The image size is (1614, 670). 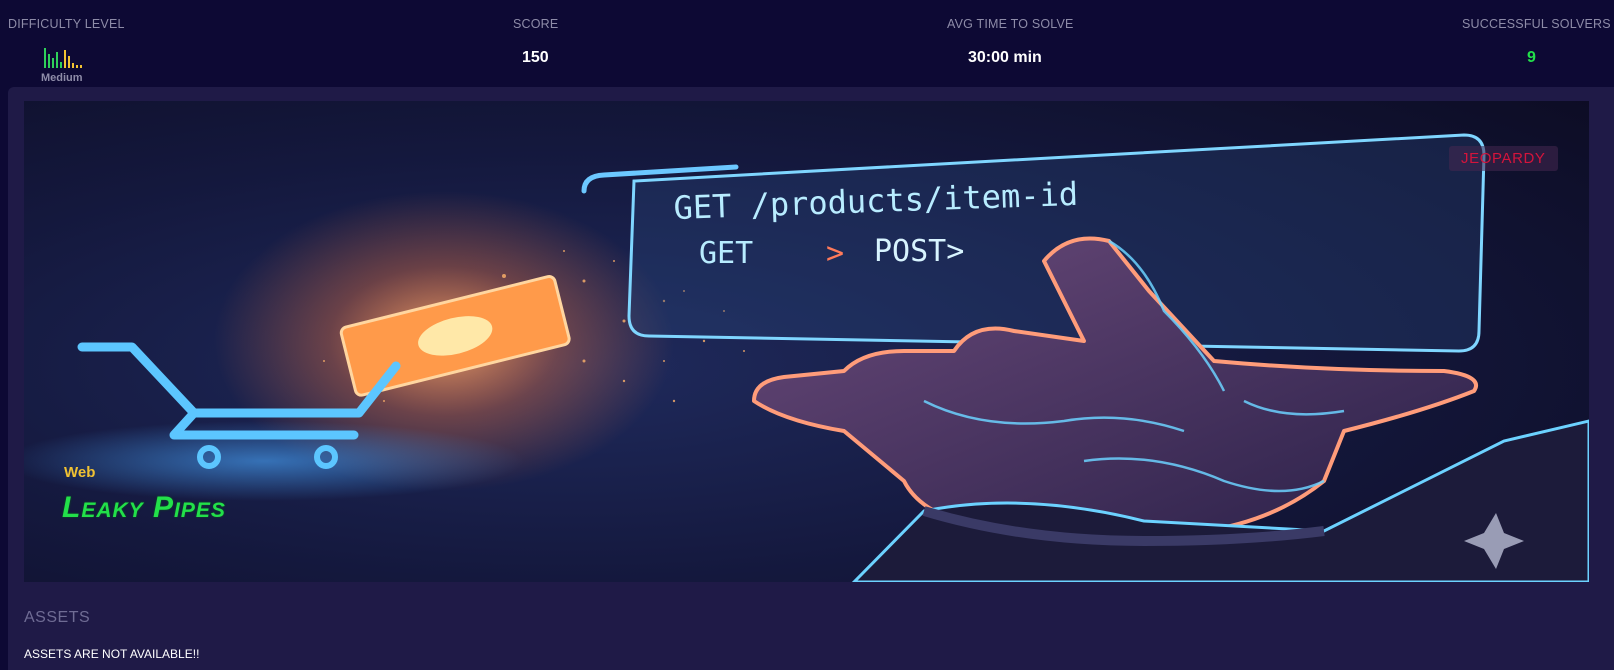 What do you see at coordinates (62, 78) in the screenshot?
I see `difficulty-value: Medium` at bounding box center [62, 78].